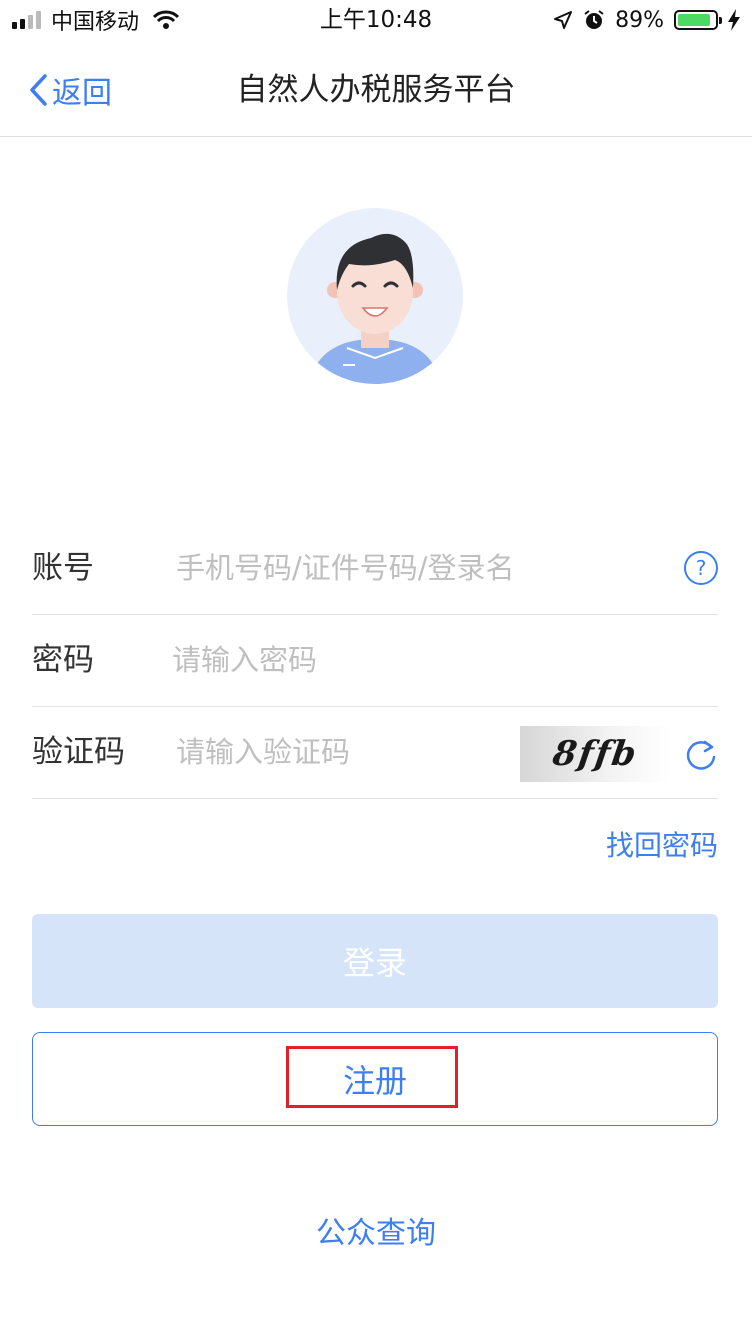 Image resolution: width=752 pixels, height=1334 pixels. Describe the element at coordinates (662, 844) in the screenshot. I see `forgot-password-link: 找回密码` at that location.